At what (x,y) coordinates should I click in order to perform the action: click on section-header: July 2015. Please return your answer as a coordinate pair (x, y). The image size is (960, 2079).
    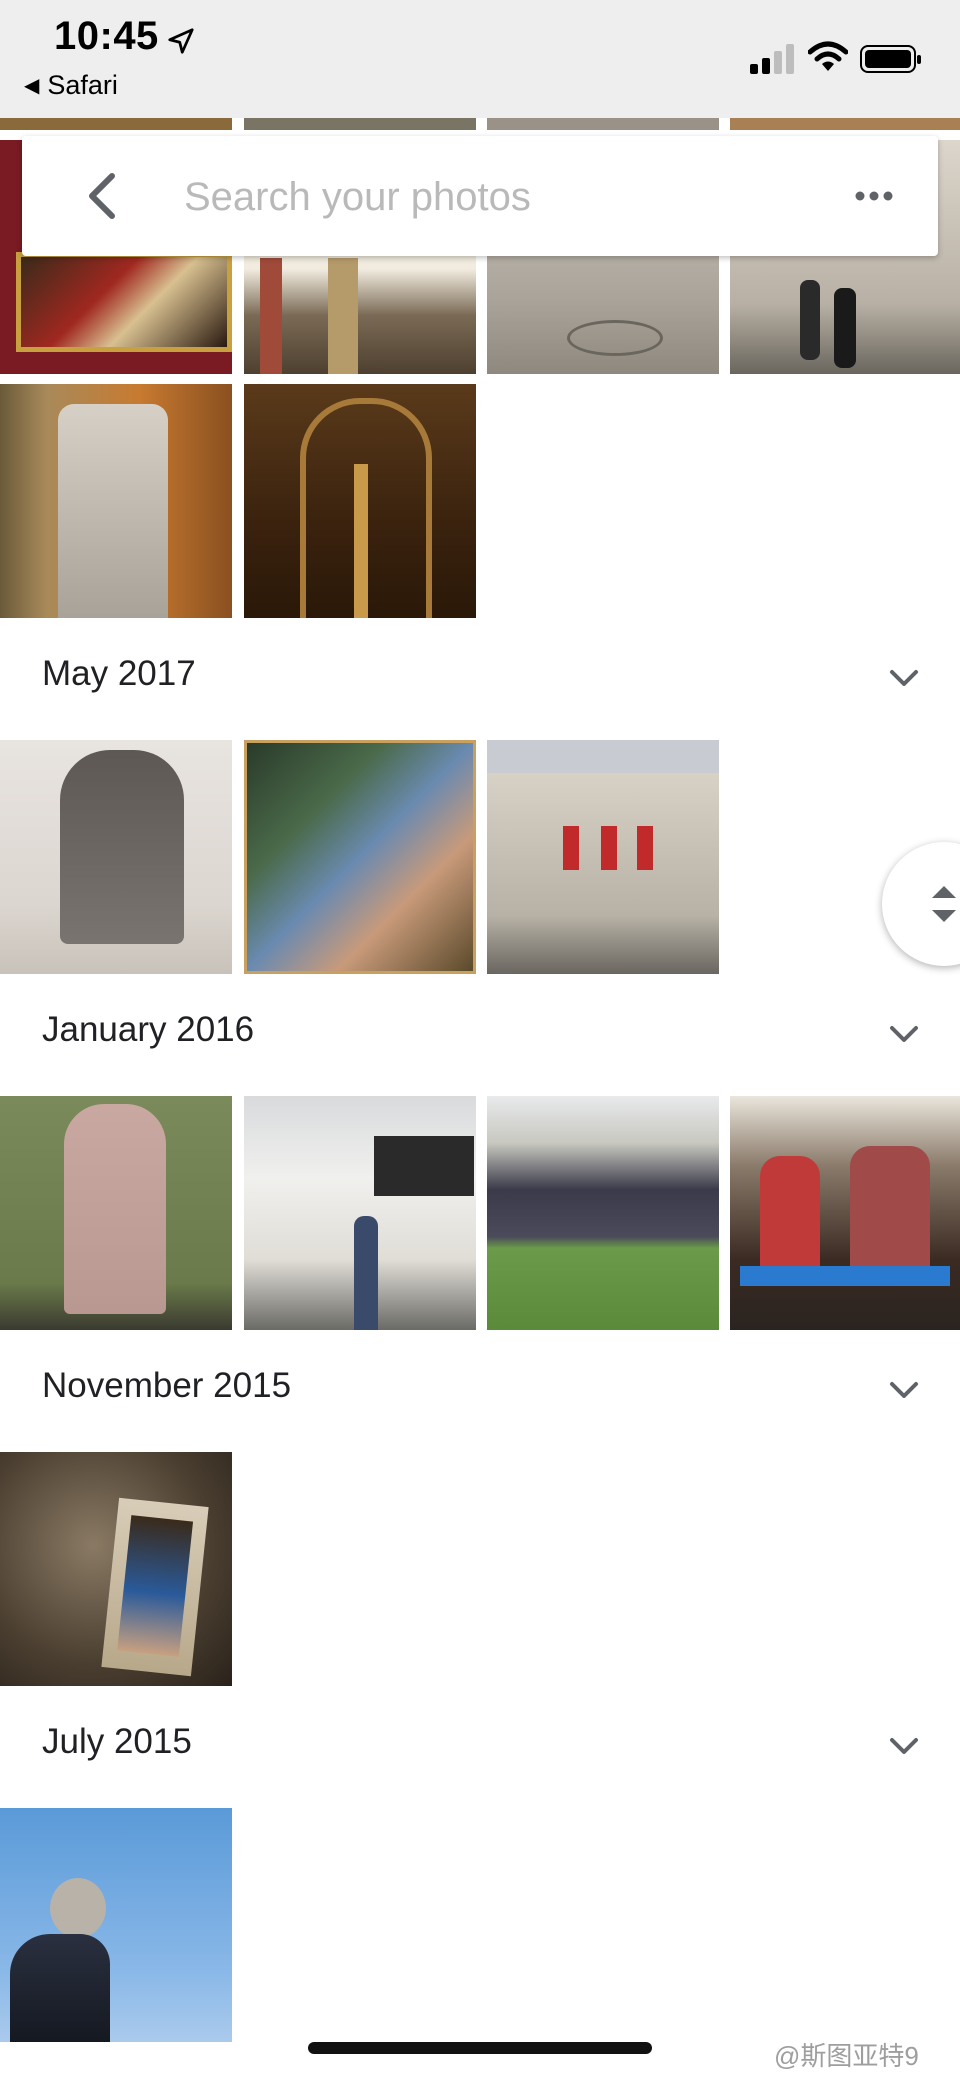
    Looking at the image, I should click on (480, 1746).